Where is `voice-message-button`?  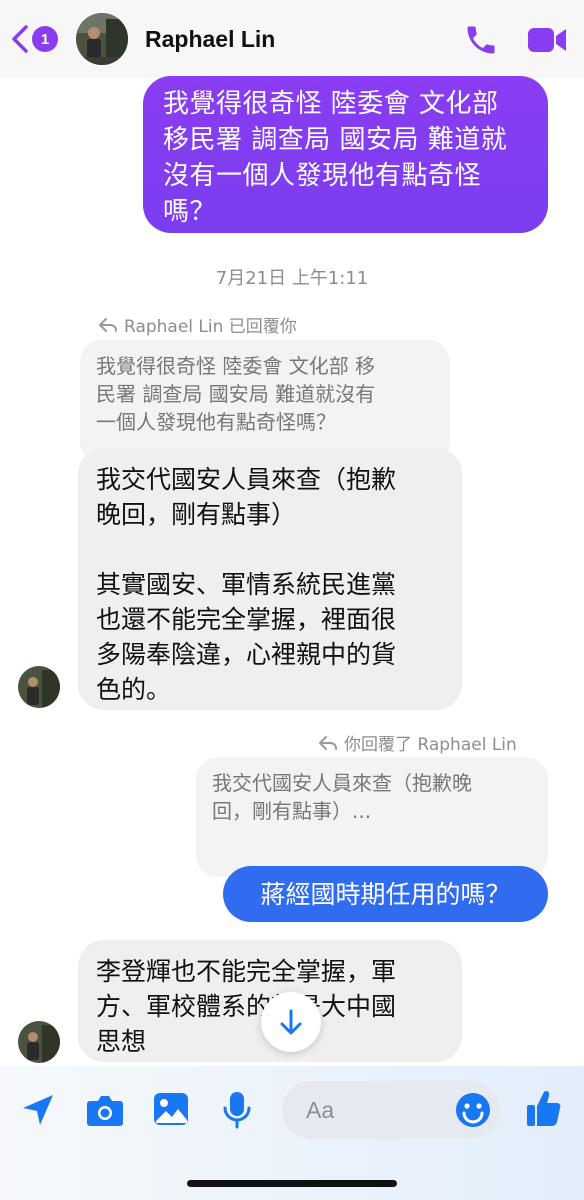 voice-message-button is located at coordinates (237, 1112).